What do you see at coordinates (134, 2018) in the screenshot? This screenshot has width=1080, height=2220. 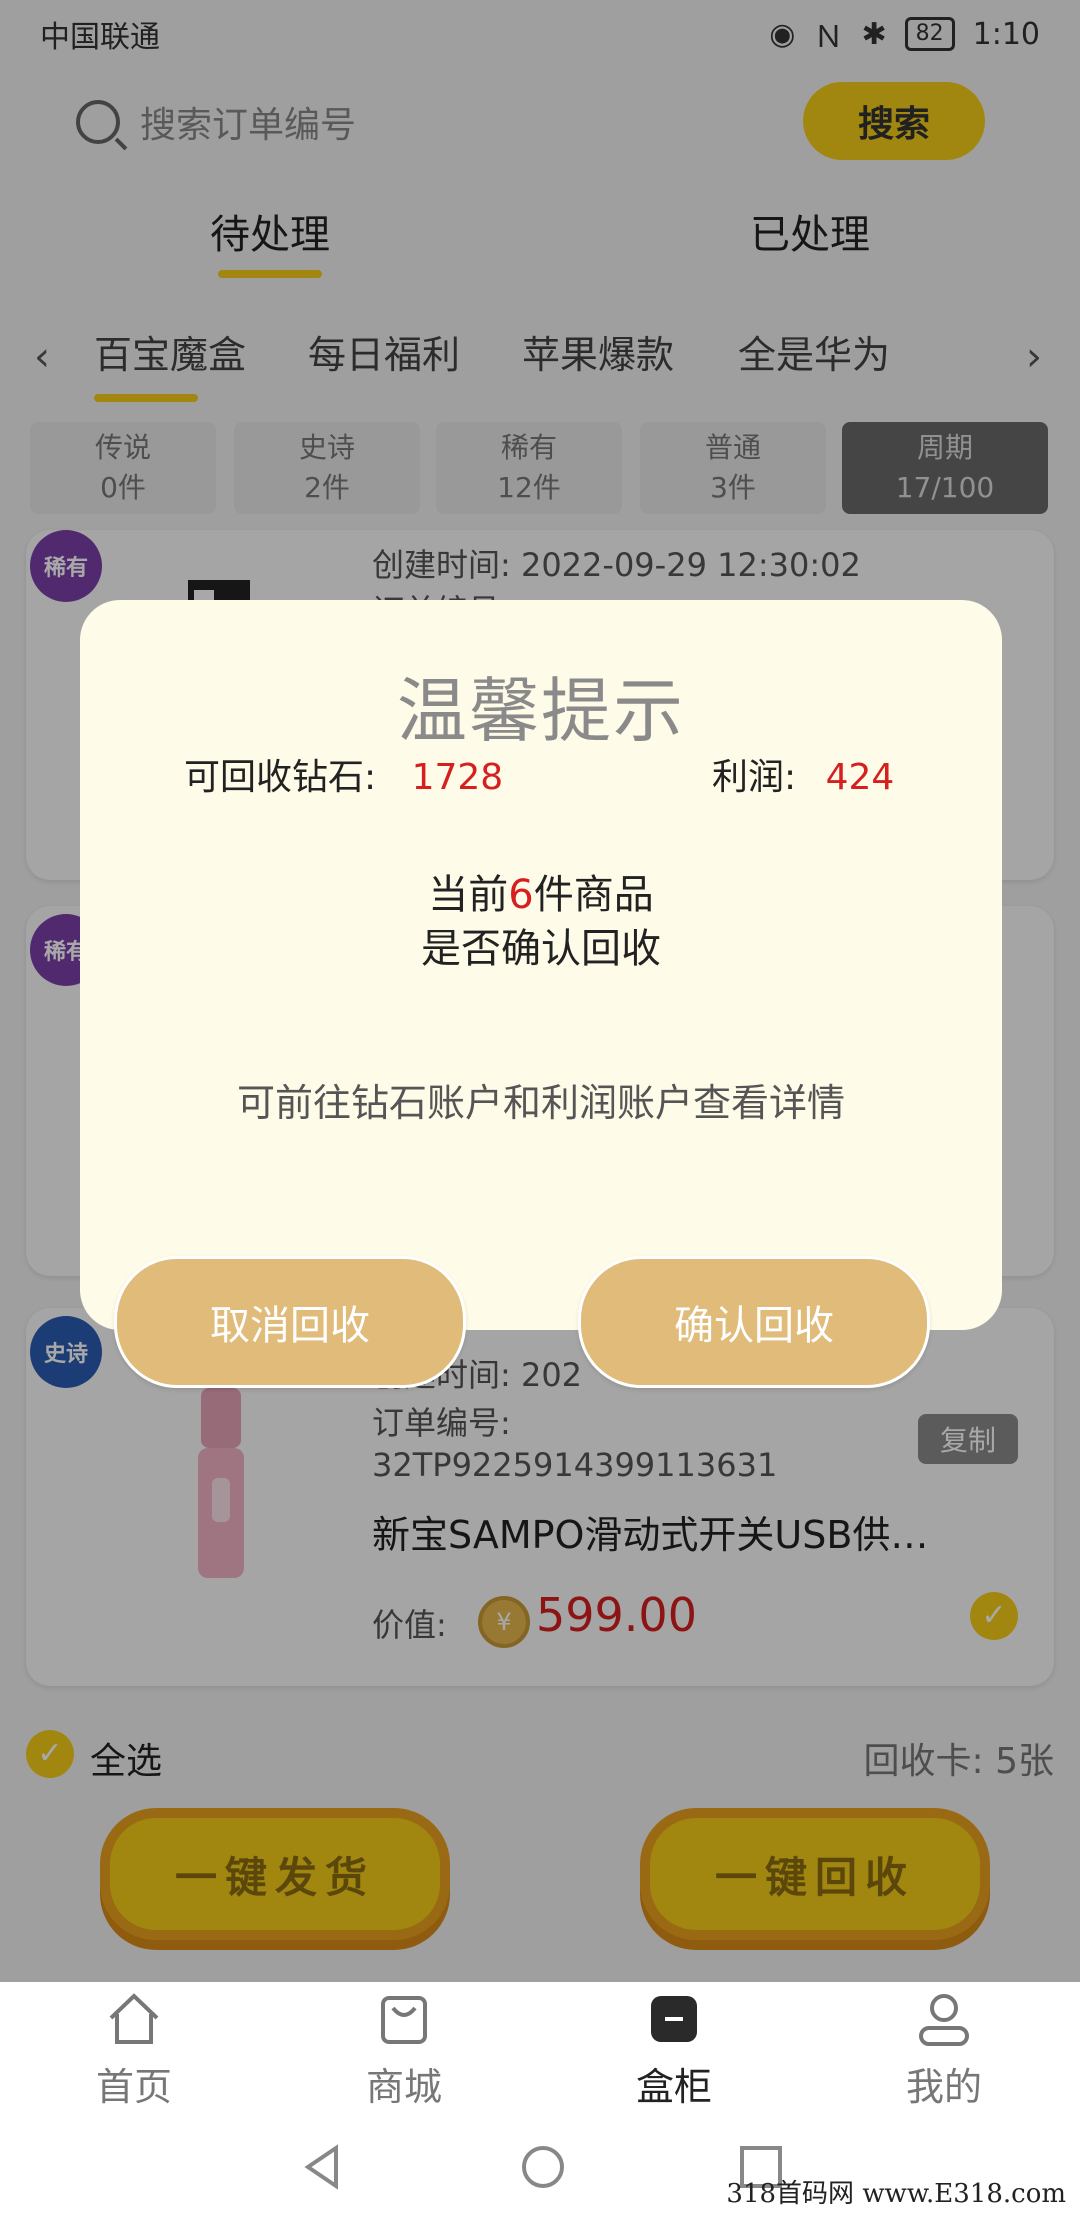 I see `home-icon` at bounding box center [134, 2018].